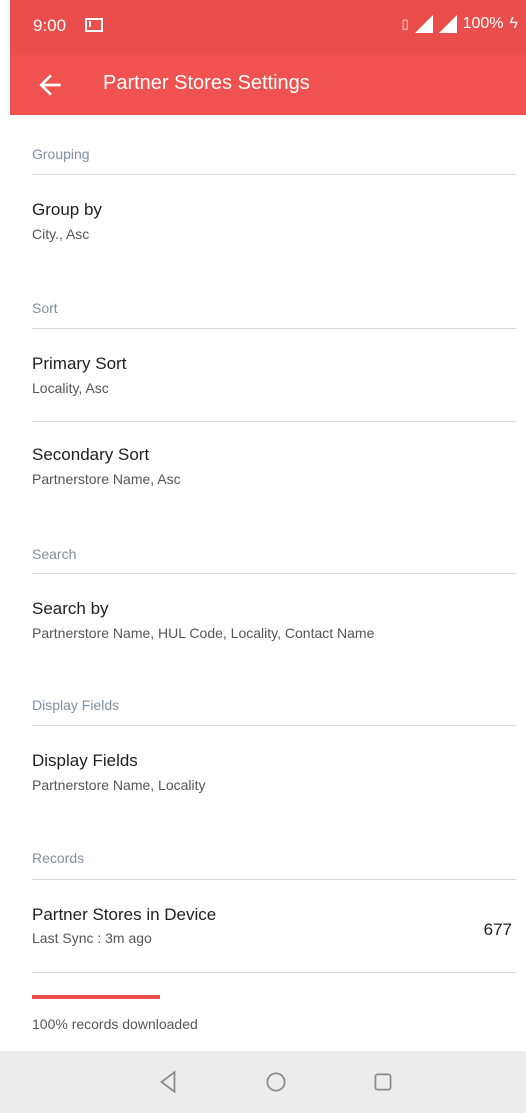 This screenshot has height=1113, width=526. Describe the element at coordinates (67, 209) in the screenshot. I see `item-title: Group by` at that location.